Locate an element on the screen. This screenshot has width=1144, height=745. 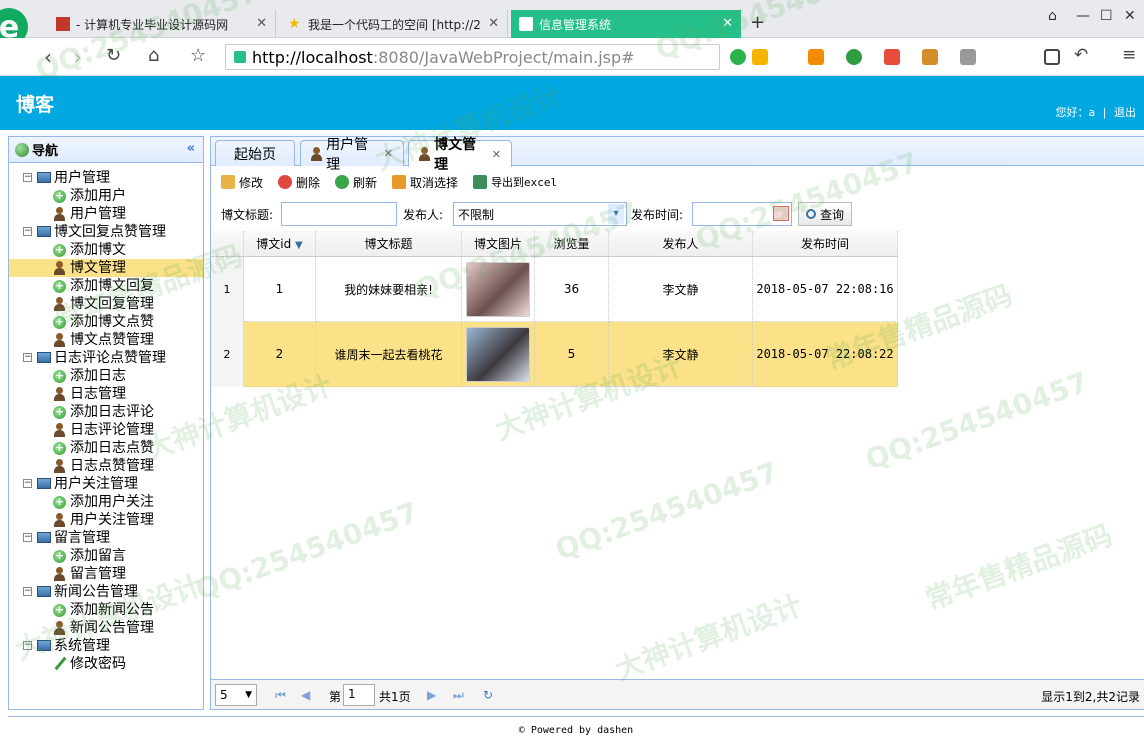
time-input is located at coordinates (742, 214).